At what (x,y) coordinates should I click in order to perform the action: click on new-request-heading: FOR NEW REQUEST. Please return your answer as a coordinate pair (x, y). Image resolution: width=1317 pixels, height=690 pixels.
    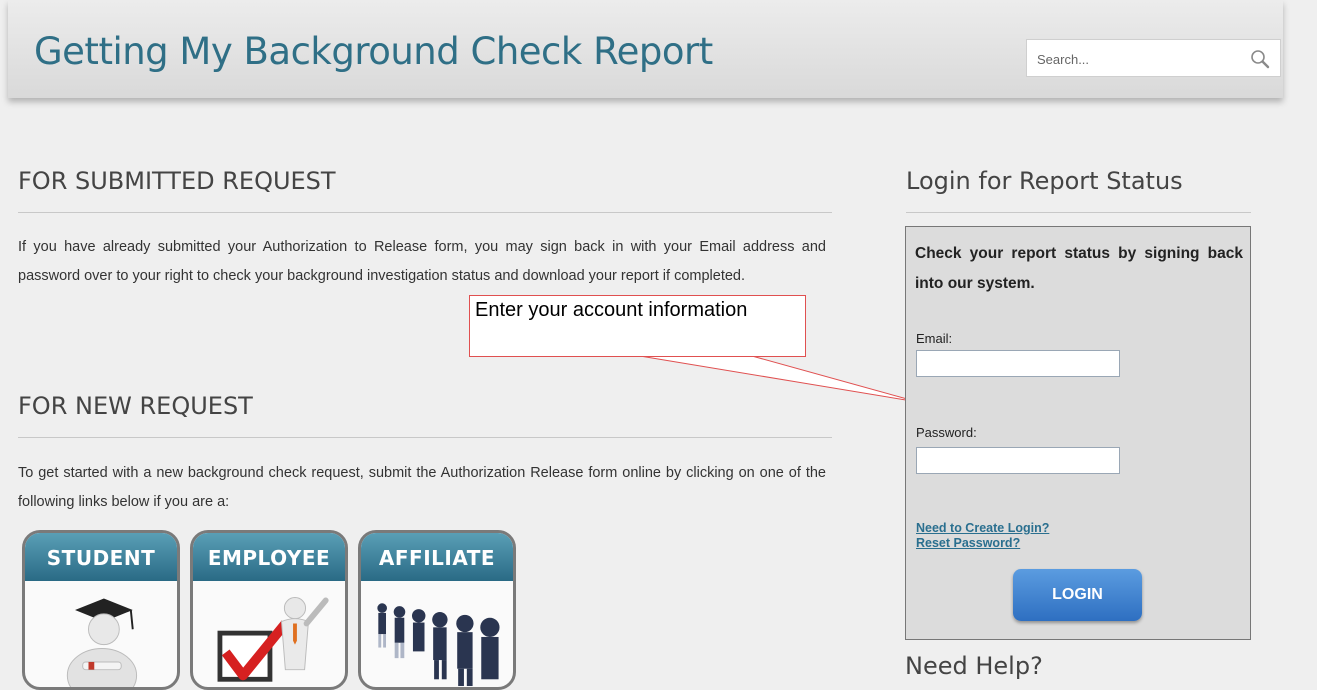
    Looking at the image, I should click on (135, 406).